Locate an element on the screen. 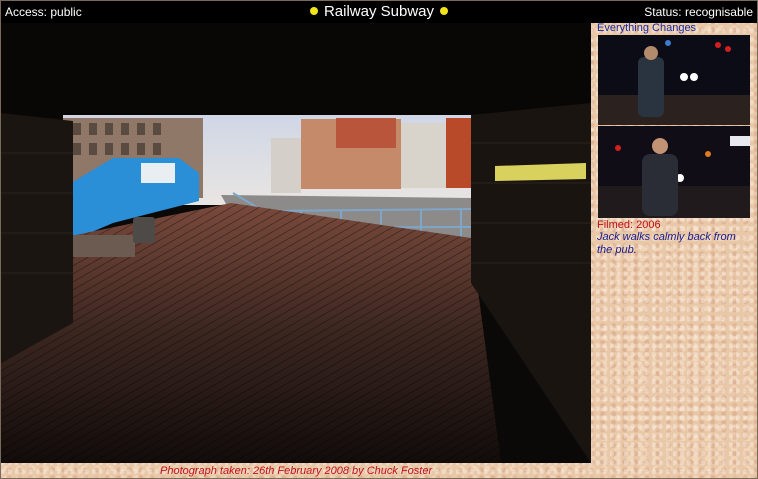 The height and width of the screenshot is (479, 758). production-title-link: Everything Changes is located at coordinates (646, 28).